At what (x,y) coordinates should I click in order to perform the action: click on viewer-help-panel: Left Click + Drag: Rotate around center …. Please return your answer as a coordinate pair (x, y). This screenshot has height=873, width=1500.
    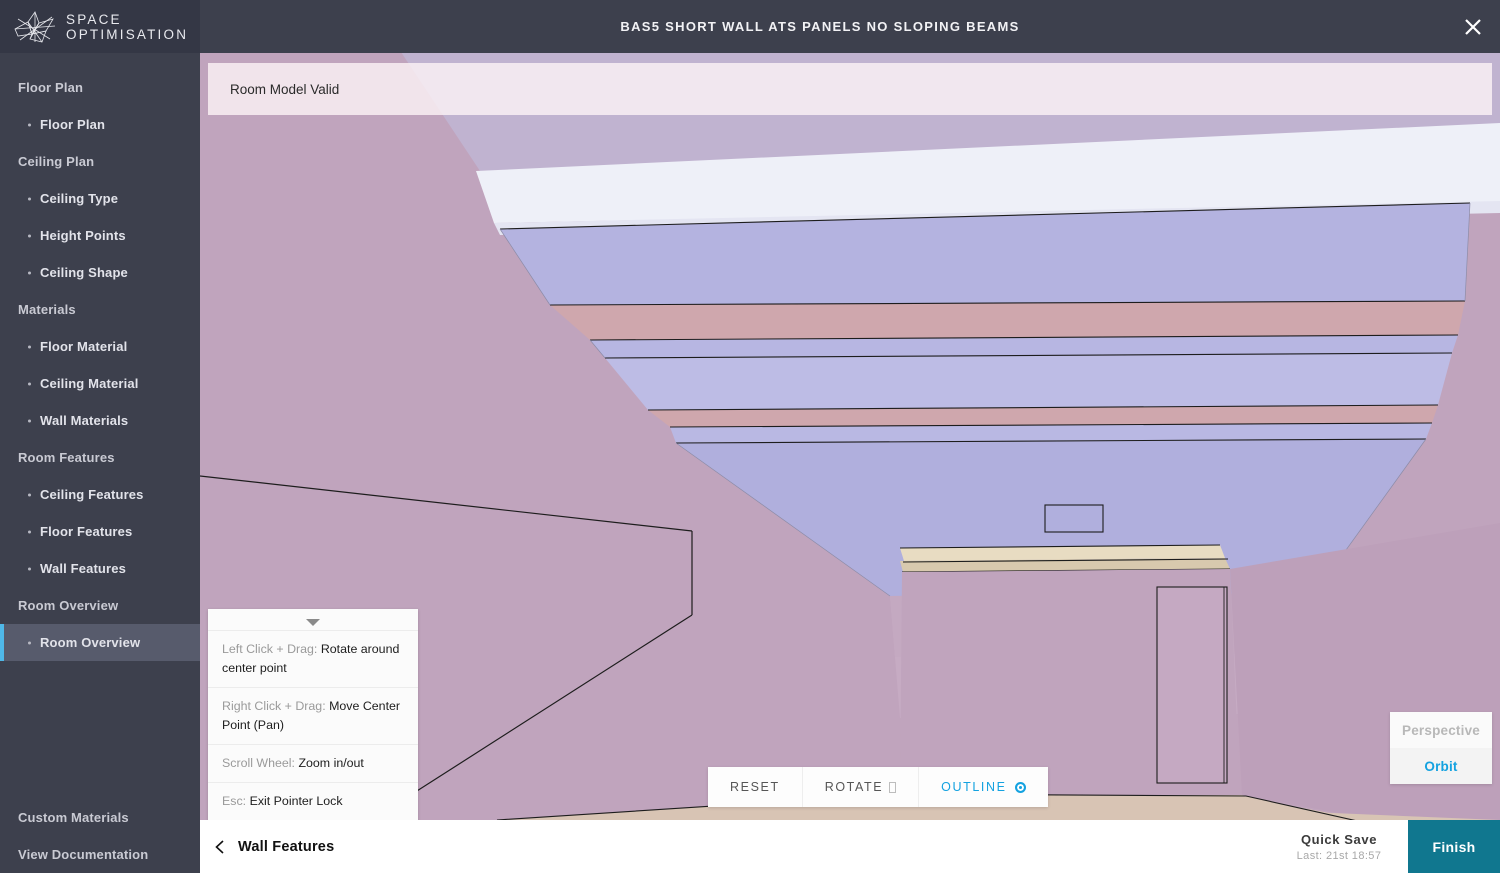
    Looking at the image, I should click on (313, 714).